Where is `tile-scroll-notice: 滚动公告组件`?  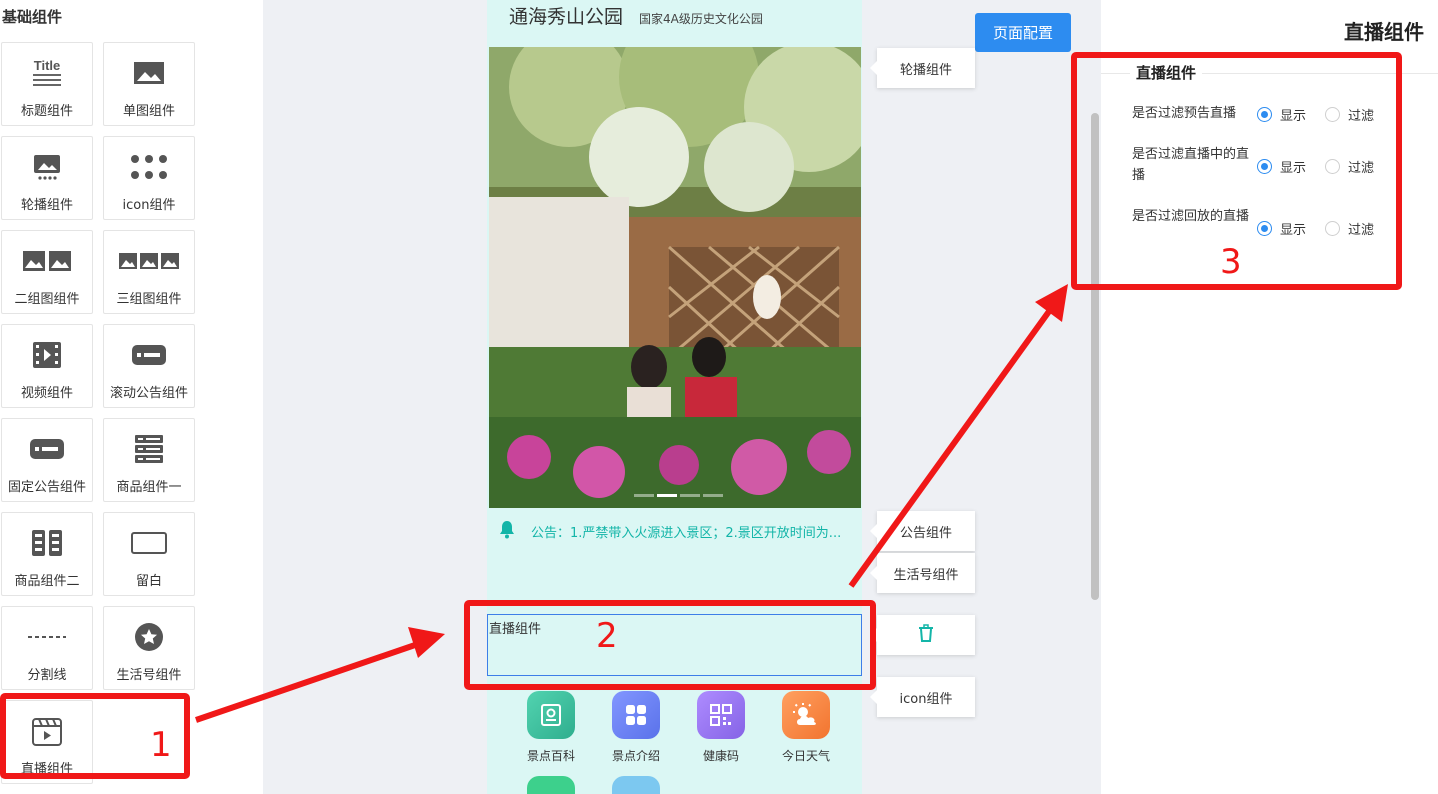
tile-scroll-notice: 滚动公告组件 is located at coordinates (149, 366).